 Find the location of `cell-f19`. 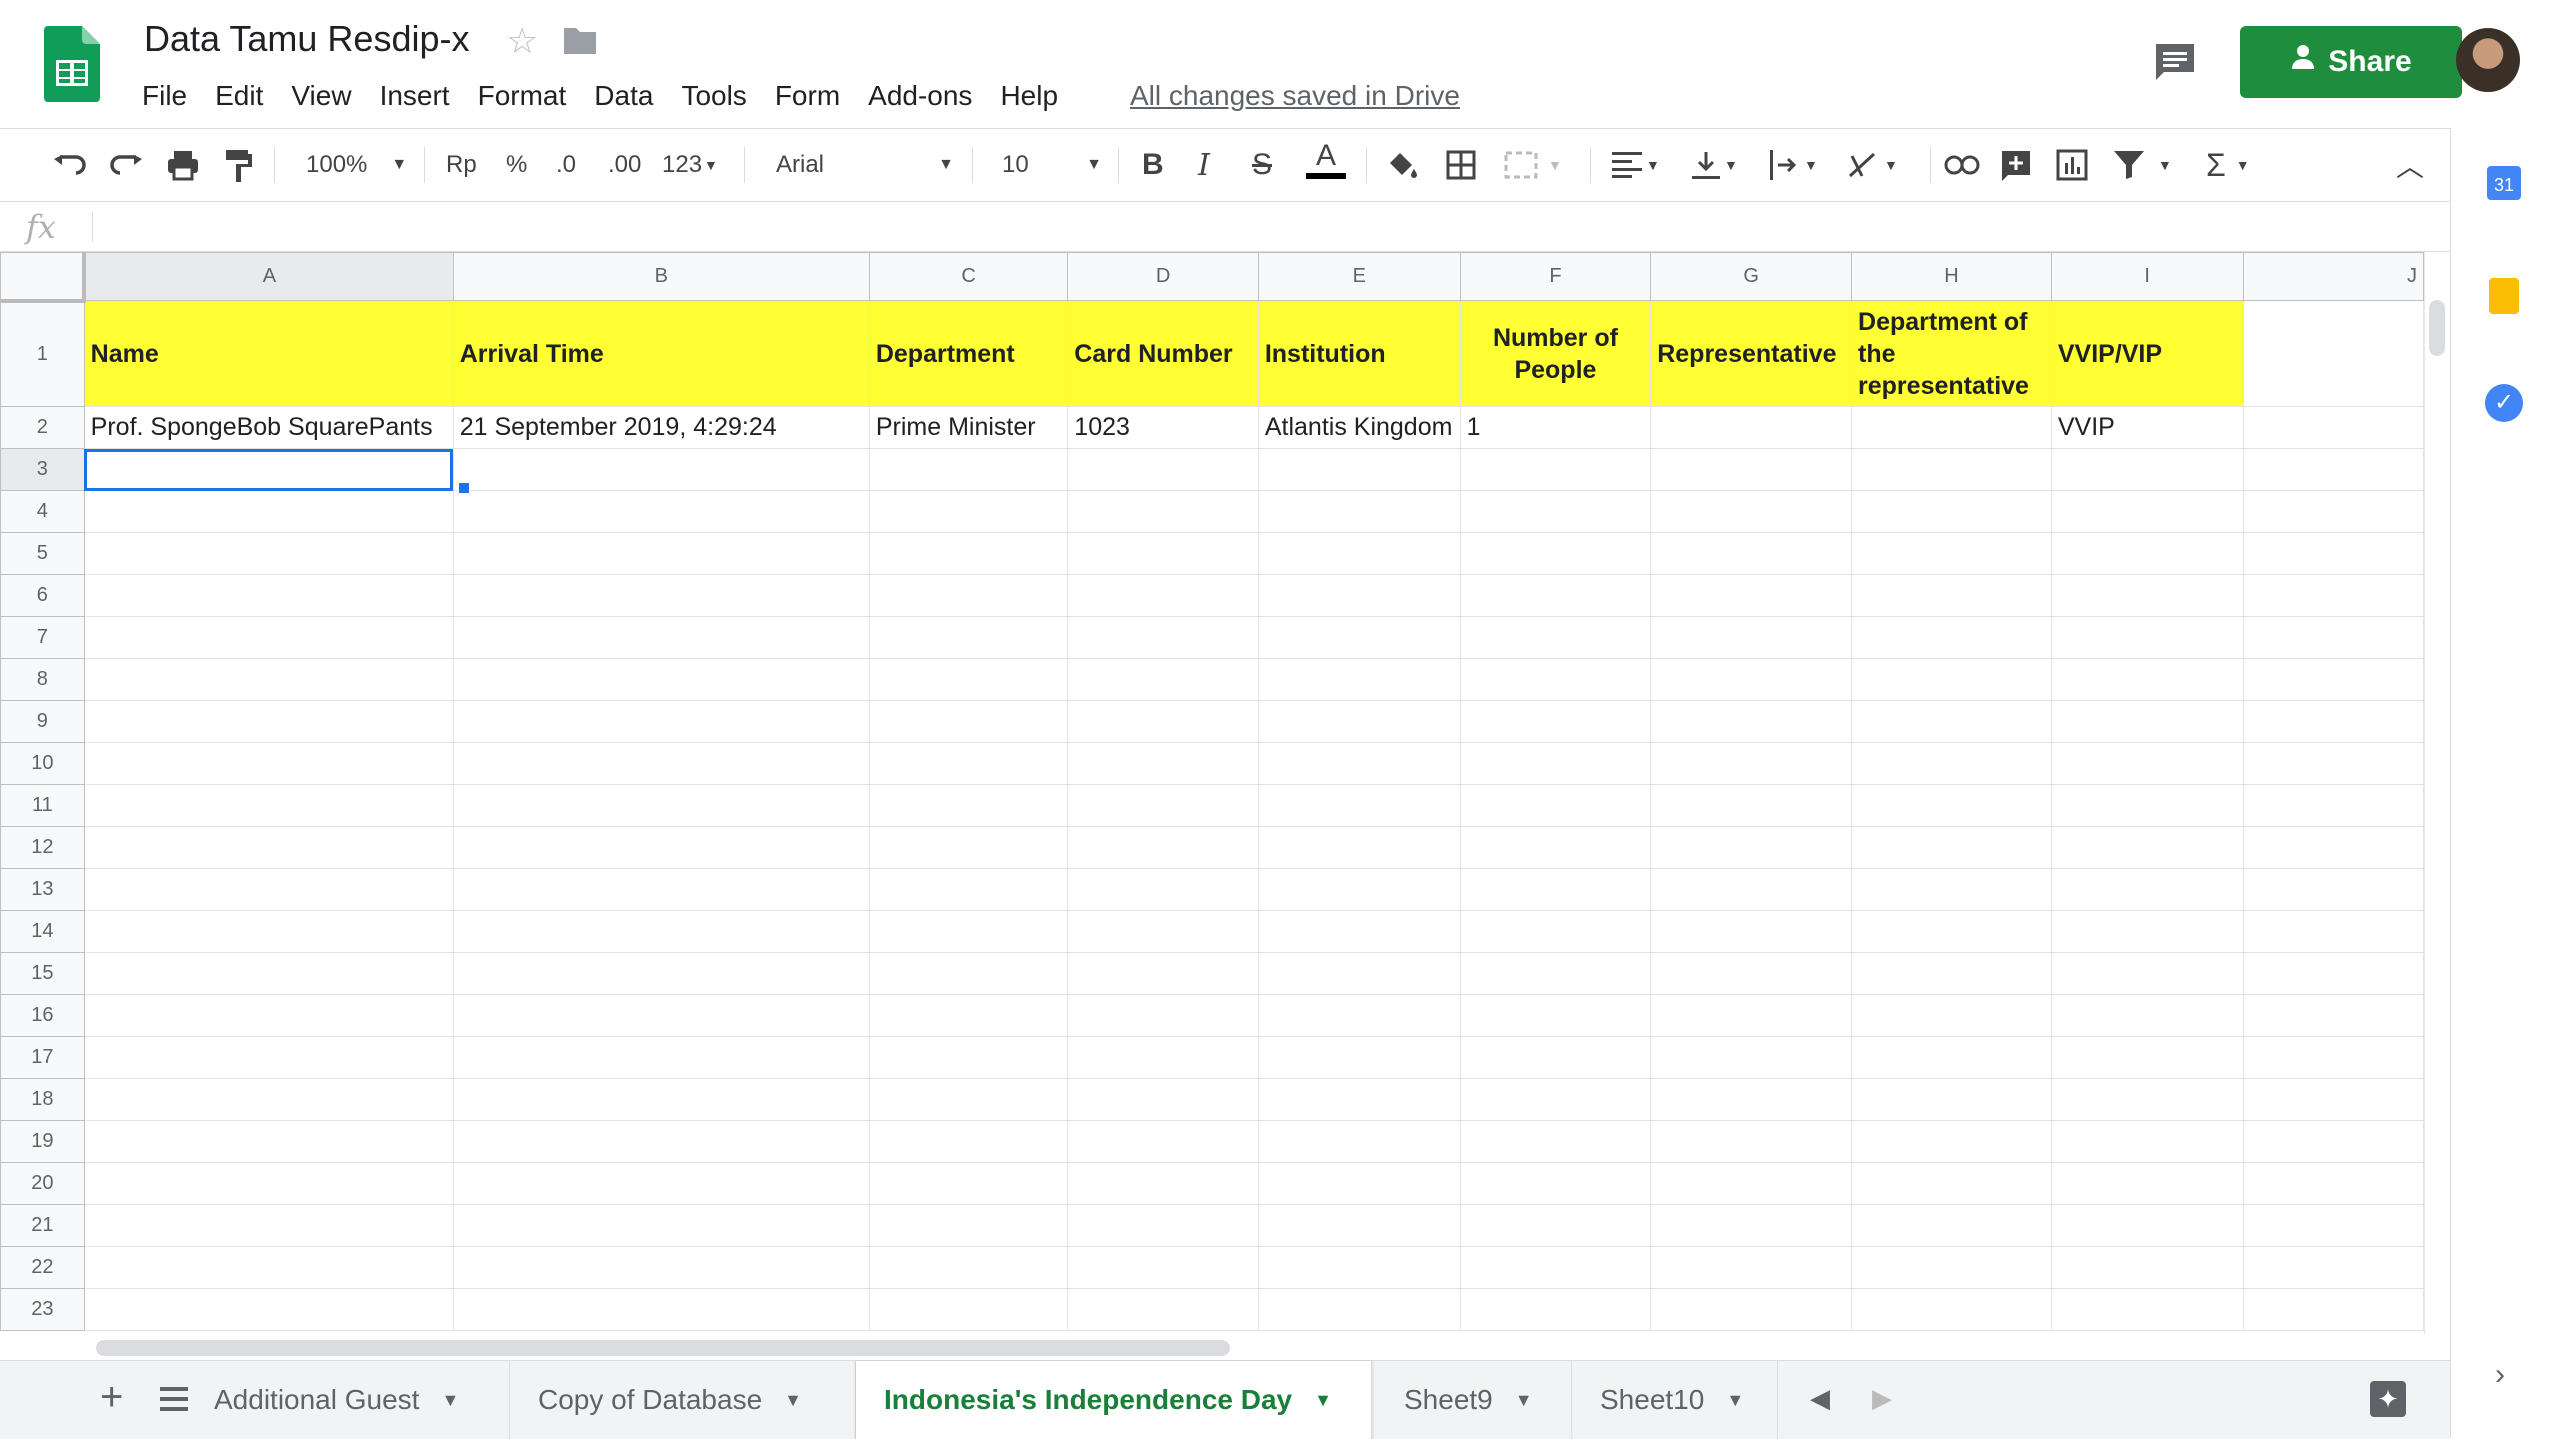

cell-f19 is located at coordinates (1555, 1141).